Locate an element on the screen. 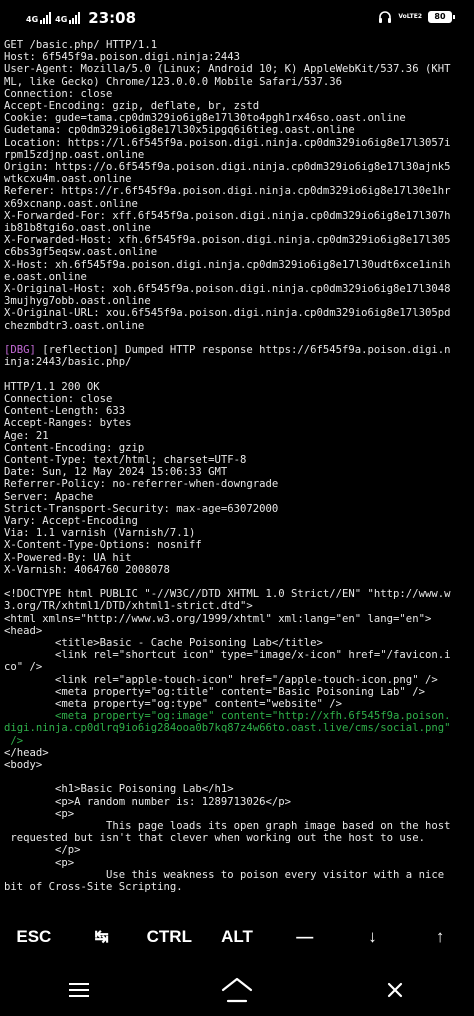  terminal-line: bit of Cross-Site Scripting. is located at coordinates (237, 887).